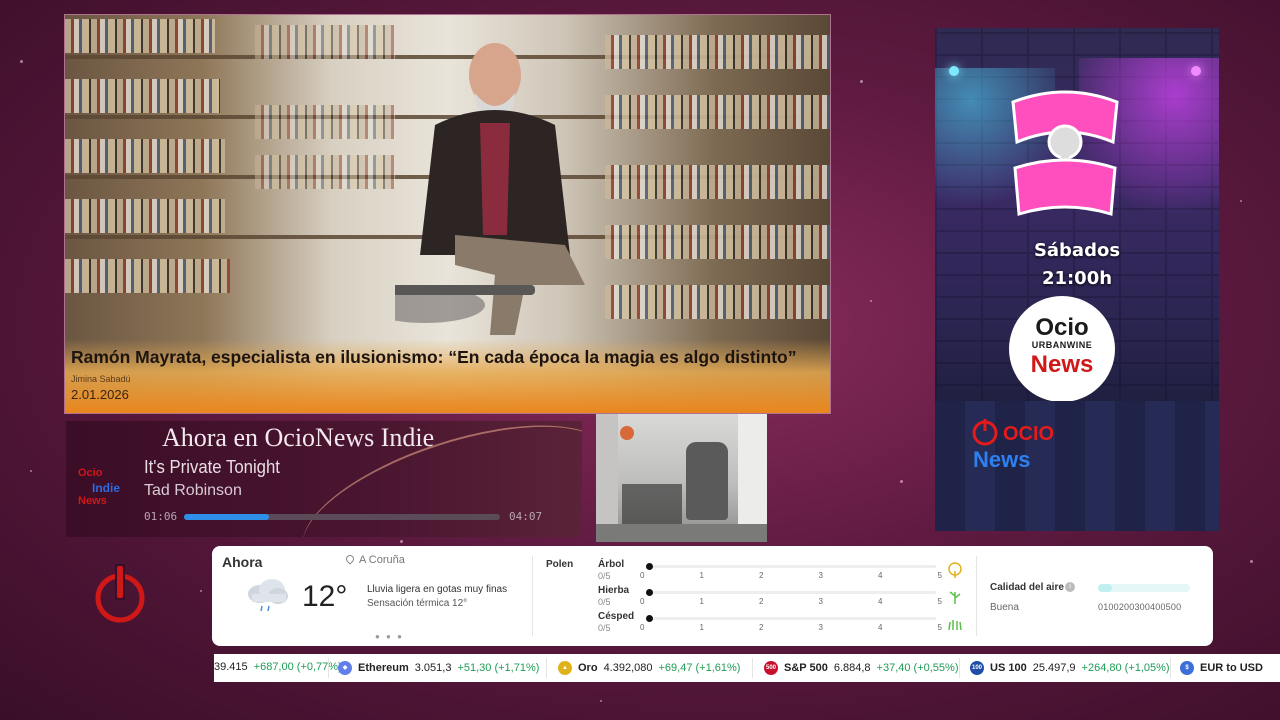 The width and height of the screenshot is (1280, 720). Describe the element at coordinates (649, 668) in the screenshot. I see `ticker-item: ▲ Oro 4.392,080 +69,47 (+1,61%)` at that location.